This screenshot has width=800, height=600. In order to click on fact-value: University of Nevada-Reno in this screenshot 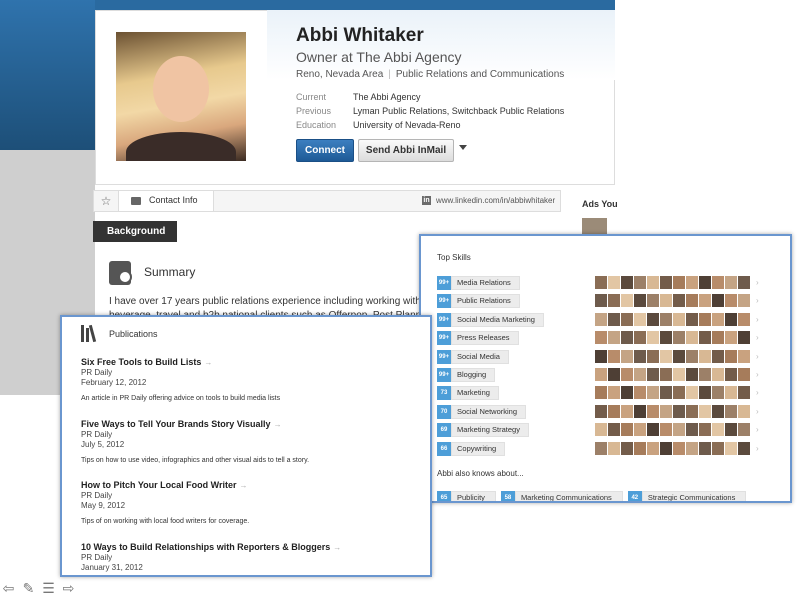, I will do `click(407, 125)`.